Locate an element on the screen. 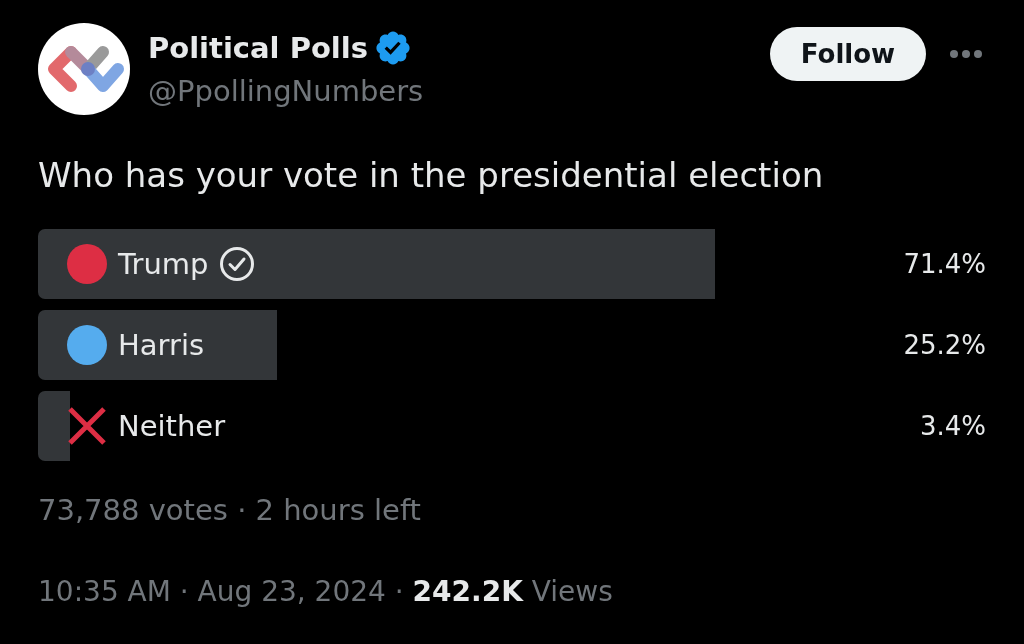  account-name: Political Polls is located at coordinates (258, 48).